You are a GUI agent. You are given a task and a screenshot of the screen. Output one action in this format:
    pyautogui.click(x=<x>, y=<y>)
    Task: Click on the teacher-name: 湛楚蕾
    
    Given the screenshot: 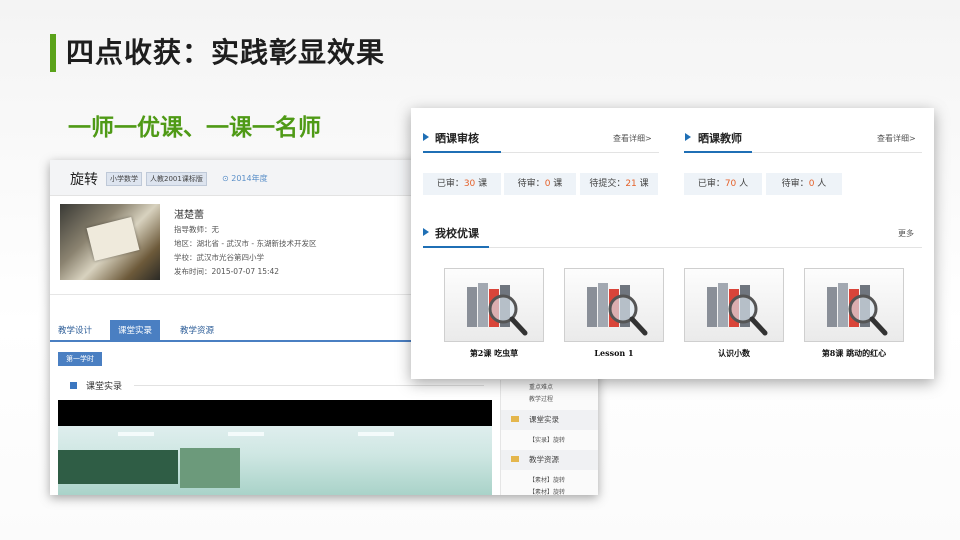 What is the action you would take?
    pyautogui.click(x=189, y=215)
    